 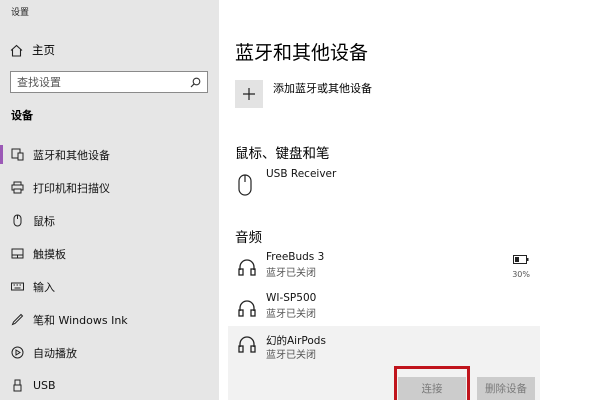 I want to click on sidebar-item-usb: USB, so click(x=109, y=384).